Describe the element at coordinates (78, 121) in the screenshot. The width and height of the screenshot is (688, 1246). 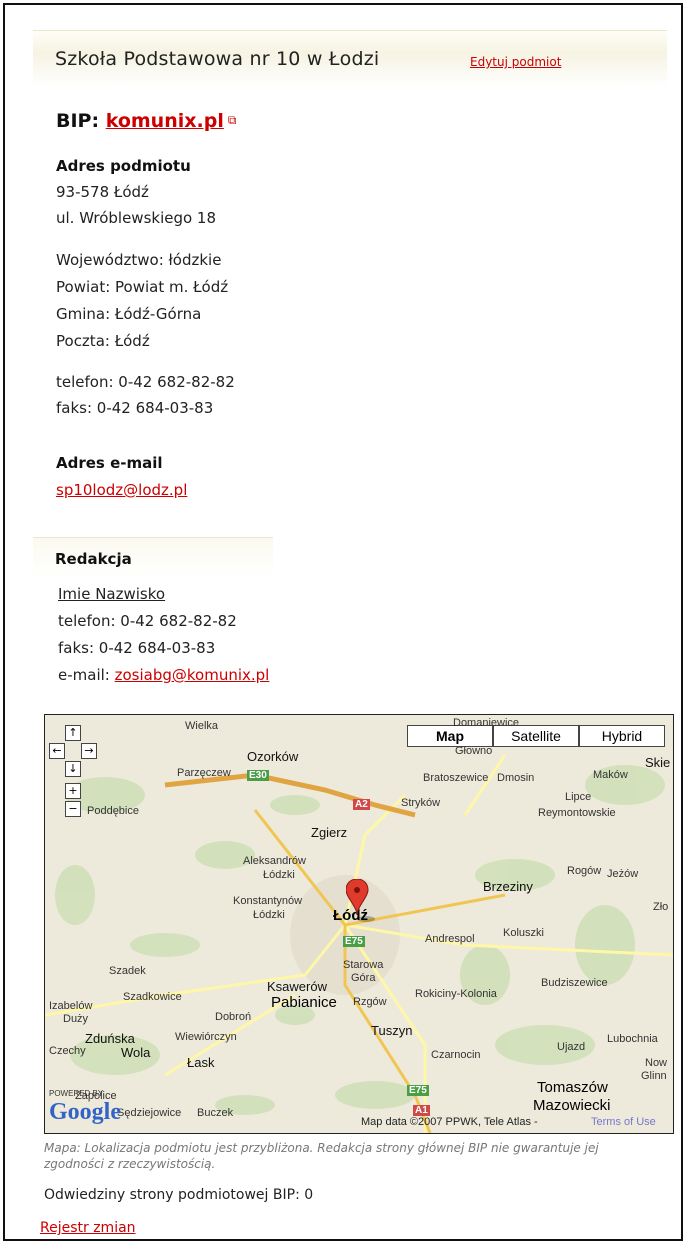
I see `bip-prefix: BIP:` at that location.